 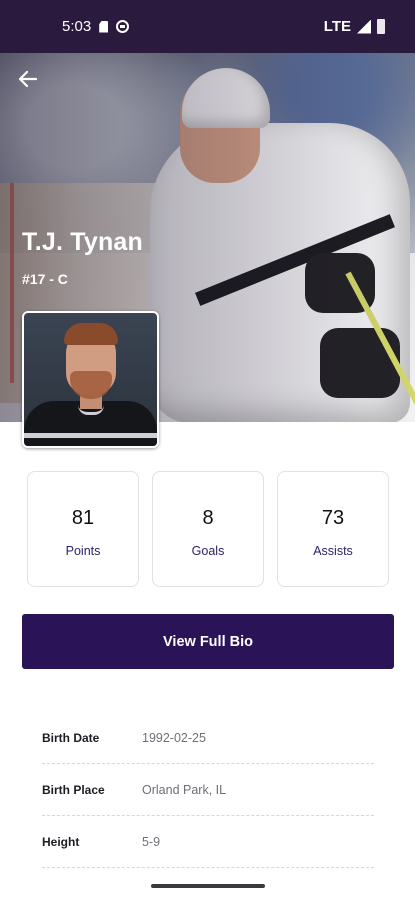 I want to click on player-headshot, so click(x=90, y=379).